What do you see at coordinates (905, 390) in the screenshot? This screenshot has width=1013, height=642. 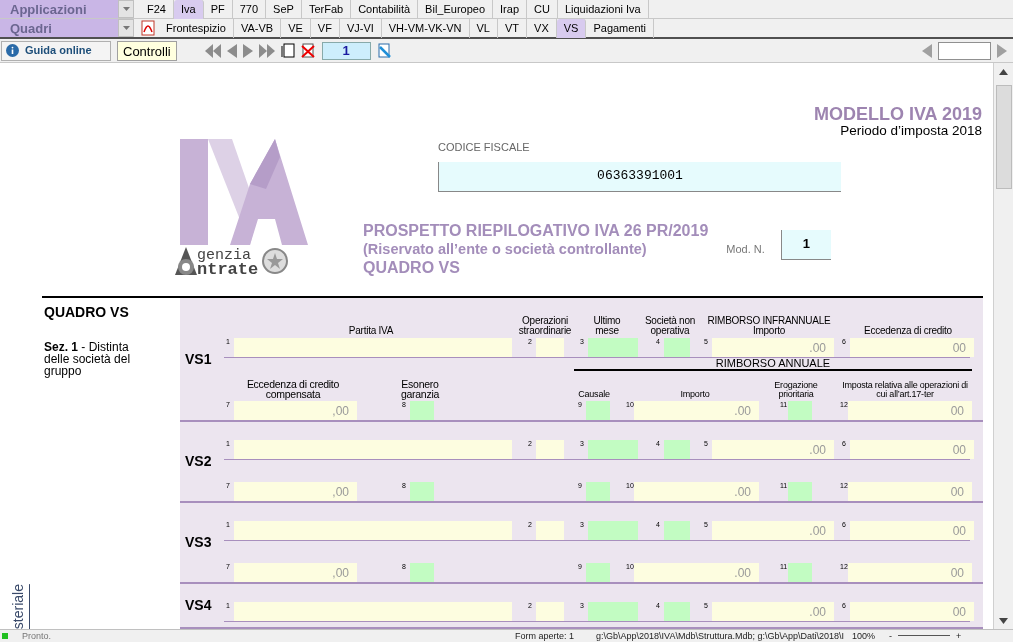 I see `column-heading: Imposta relativa alle operazioni di cui all’art.17-ter` at bounding box center [905, 390].